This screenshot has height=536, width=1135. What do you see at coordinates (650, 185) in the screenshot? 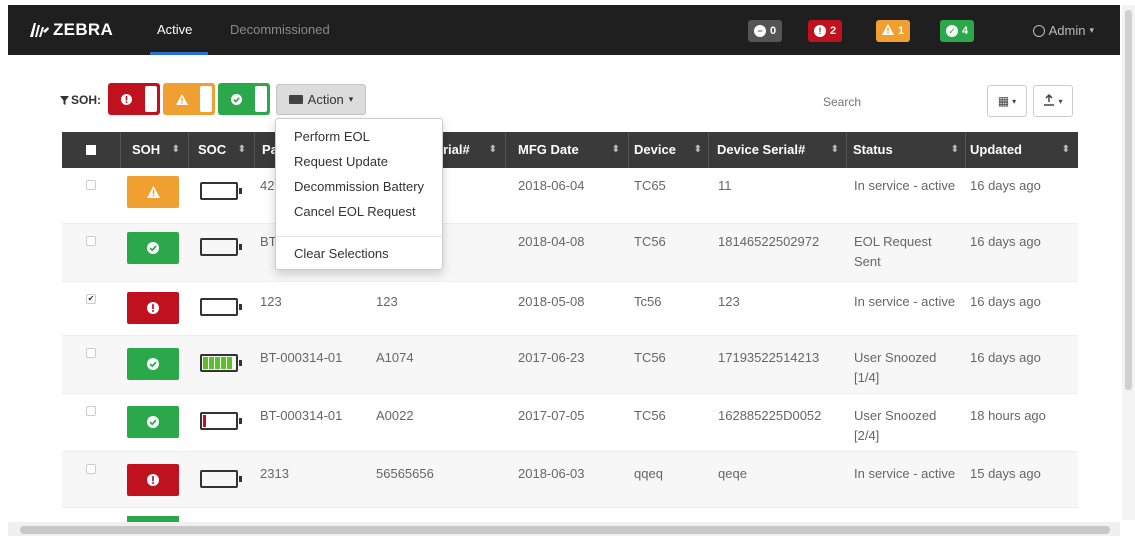
I see `device: TC65` at bounding box center [650, 185].